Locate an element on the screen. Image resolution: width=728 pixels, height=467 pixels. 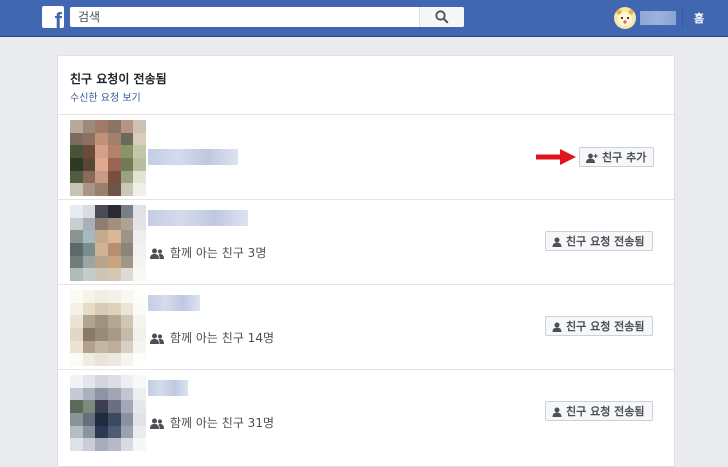
add-friend-button: 친구 추가 is located at coordinates (617, 157).